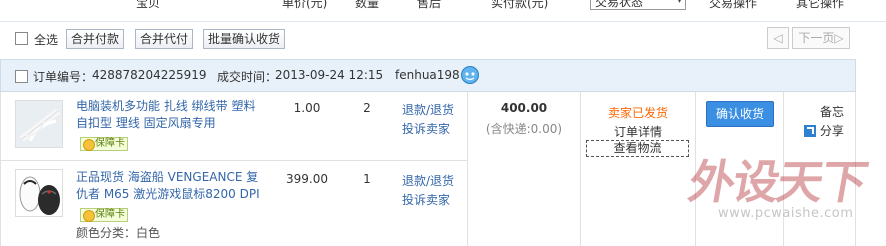 This screenshot has width=886, height=246. Describe the element at coordinates (810, 131) in the screenshot. I see `share-icon` at that location.